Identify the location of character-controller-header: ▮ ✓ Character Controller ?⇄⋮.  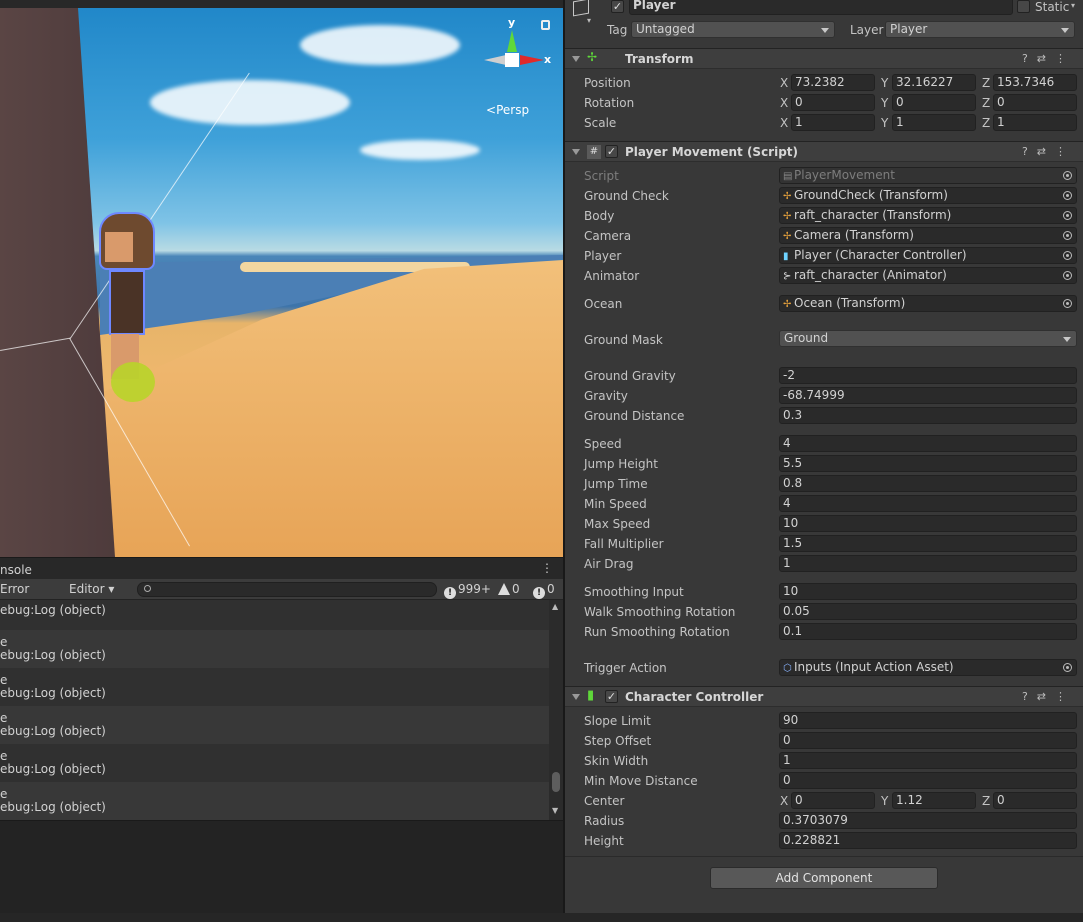
(824, 696).